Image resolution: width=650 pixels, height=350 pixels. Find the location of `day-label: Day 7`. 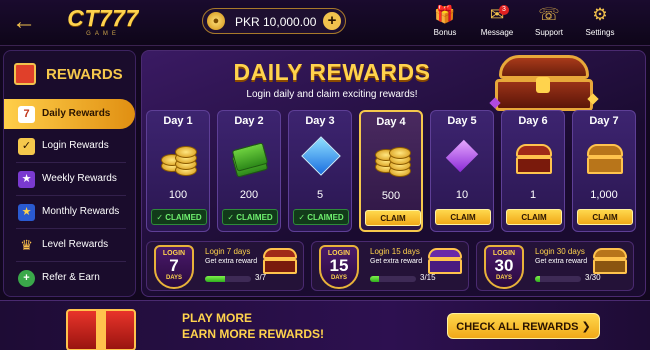

day-label: Day 7 is located at coordinates (604, 121).